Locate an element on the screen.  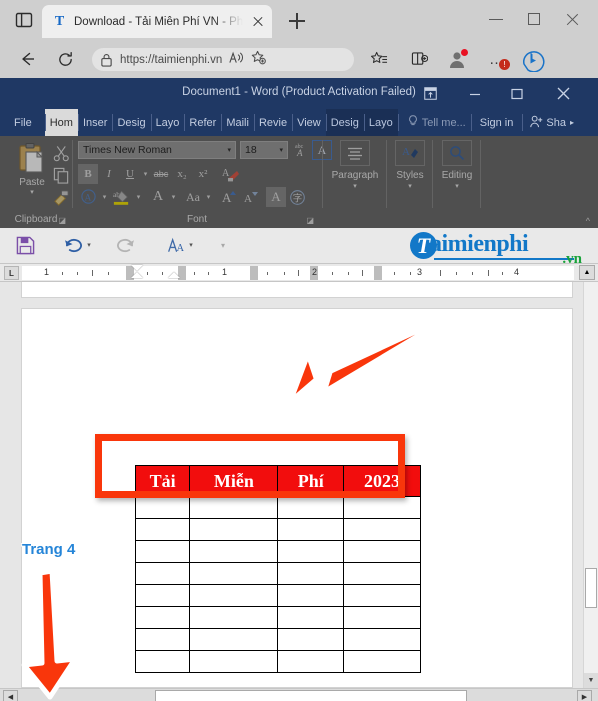
text-color-button: A is located at coordinates (88, 197).